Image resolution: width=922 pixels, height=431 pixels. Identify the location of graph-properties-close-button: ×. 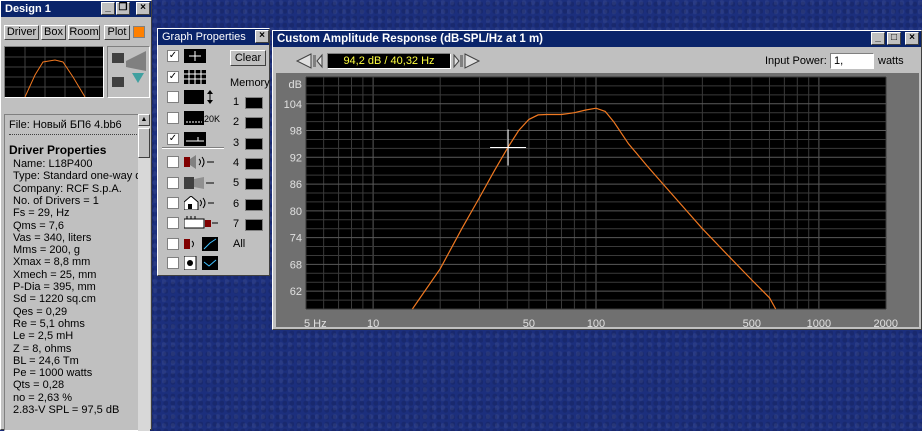
(262, 36).